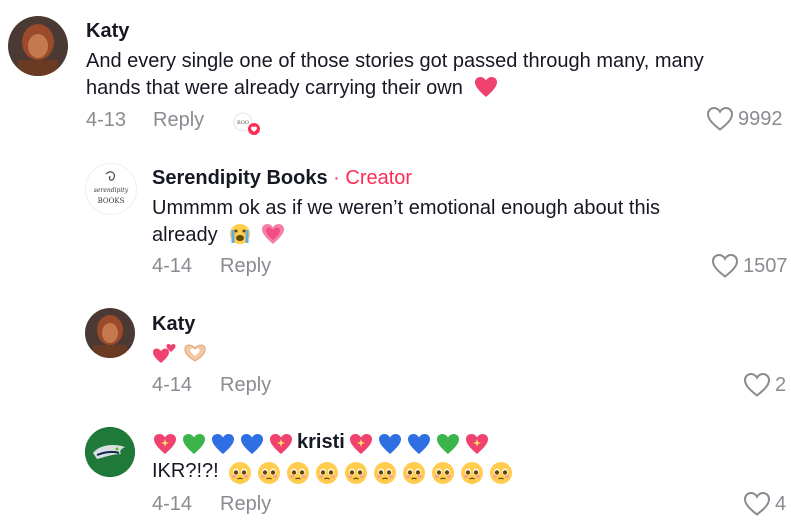 The width and height of the screenshot is (791, 530). Describe the element at coordinates (781, 384) in the screenshot. I see `like-count: 2` at that location.